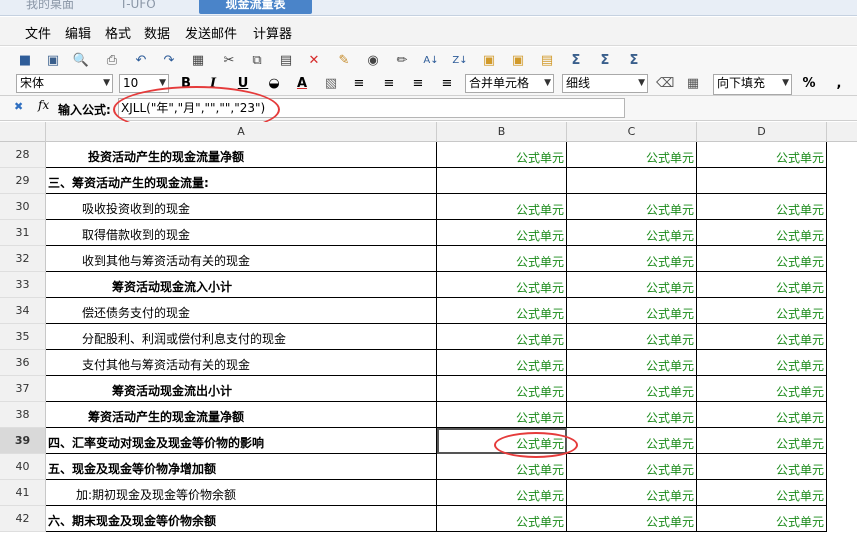 The image size is (857, 544). I want to click on comma-button: ,, so click(839, 84).